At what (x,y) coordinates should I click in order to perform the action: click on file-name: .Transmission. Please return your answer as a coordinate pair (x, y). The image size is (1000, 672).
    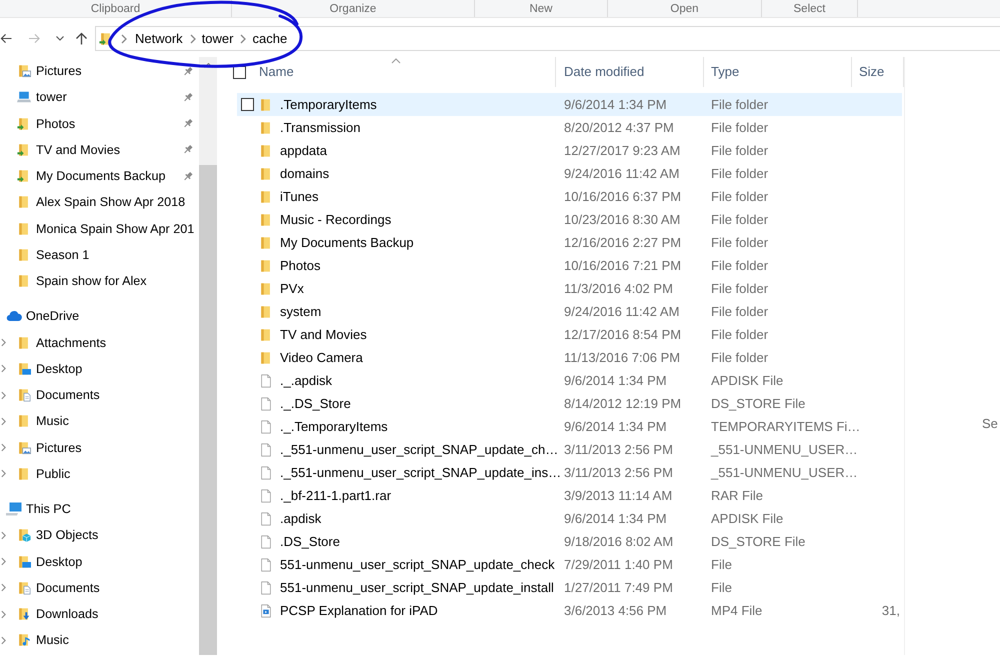
    Looking at the image, I should click on (320, 127).